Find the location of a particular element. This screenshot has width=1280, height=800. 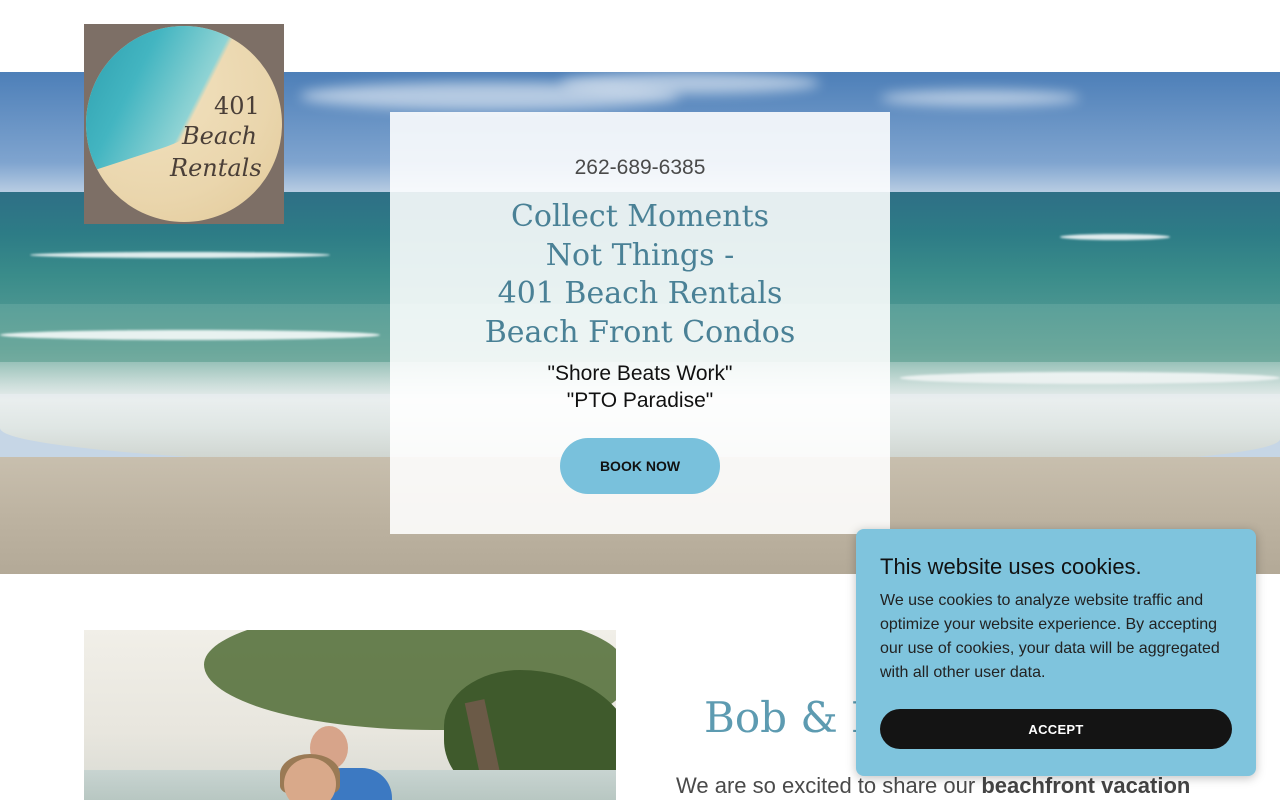

logo-number: 401 is located at coordinates (237, 106).